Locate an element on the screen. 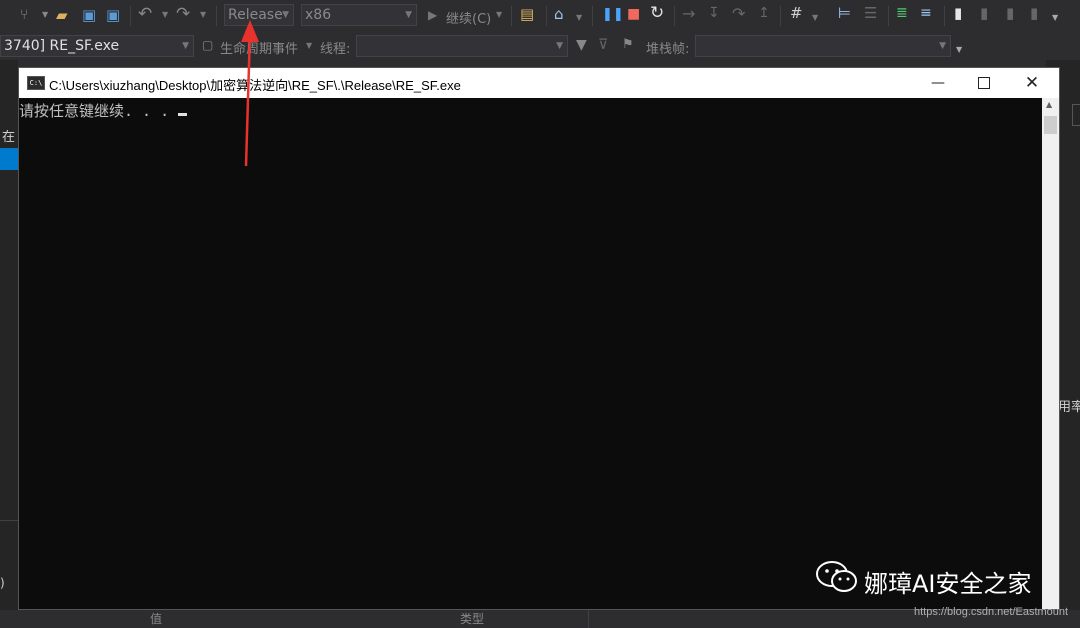  stack-frame-select: ▼ is located at coordinates (823, 46).